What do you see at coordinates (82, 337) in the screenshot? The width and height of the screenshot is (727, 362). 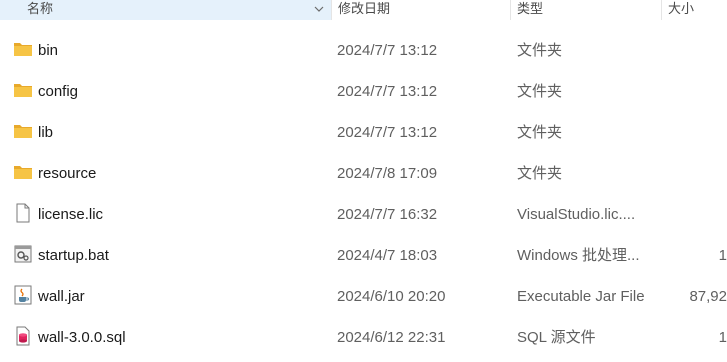 I see `file-name: wall-3.0.0.sql` at bounding box center [82, 337].